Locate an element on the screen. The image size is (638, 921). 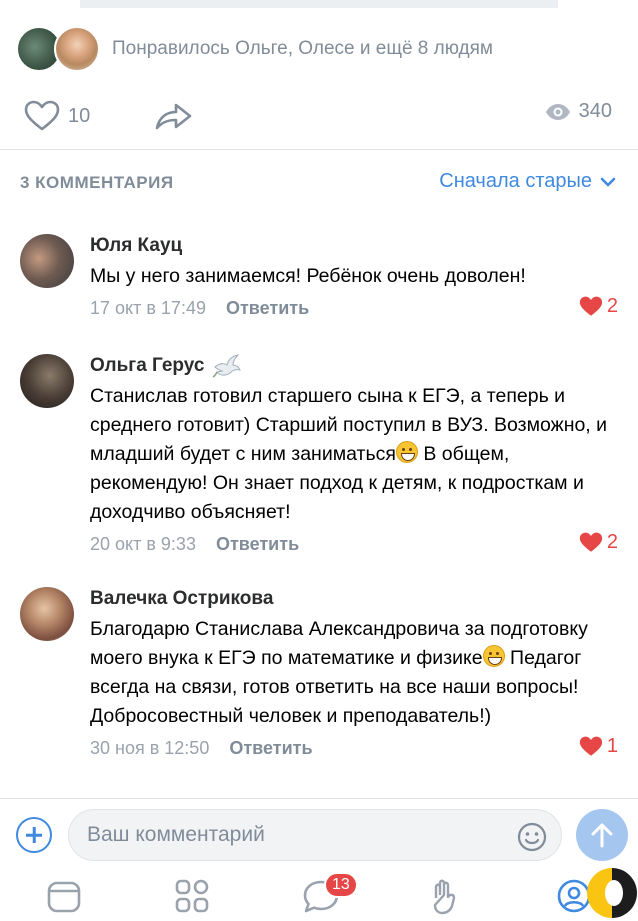
post-actions: 10 340 is located at coordinates (319, 116).